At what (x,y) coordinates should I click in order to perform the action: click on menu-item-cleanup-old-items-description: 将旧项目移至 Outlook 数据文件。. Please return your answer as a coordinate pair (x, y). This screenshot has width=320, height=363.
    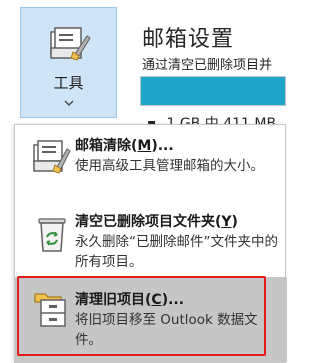
    Looking at the image, I should click on (166, 330).